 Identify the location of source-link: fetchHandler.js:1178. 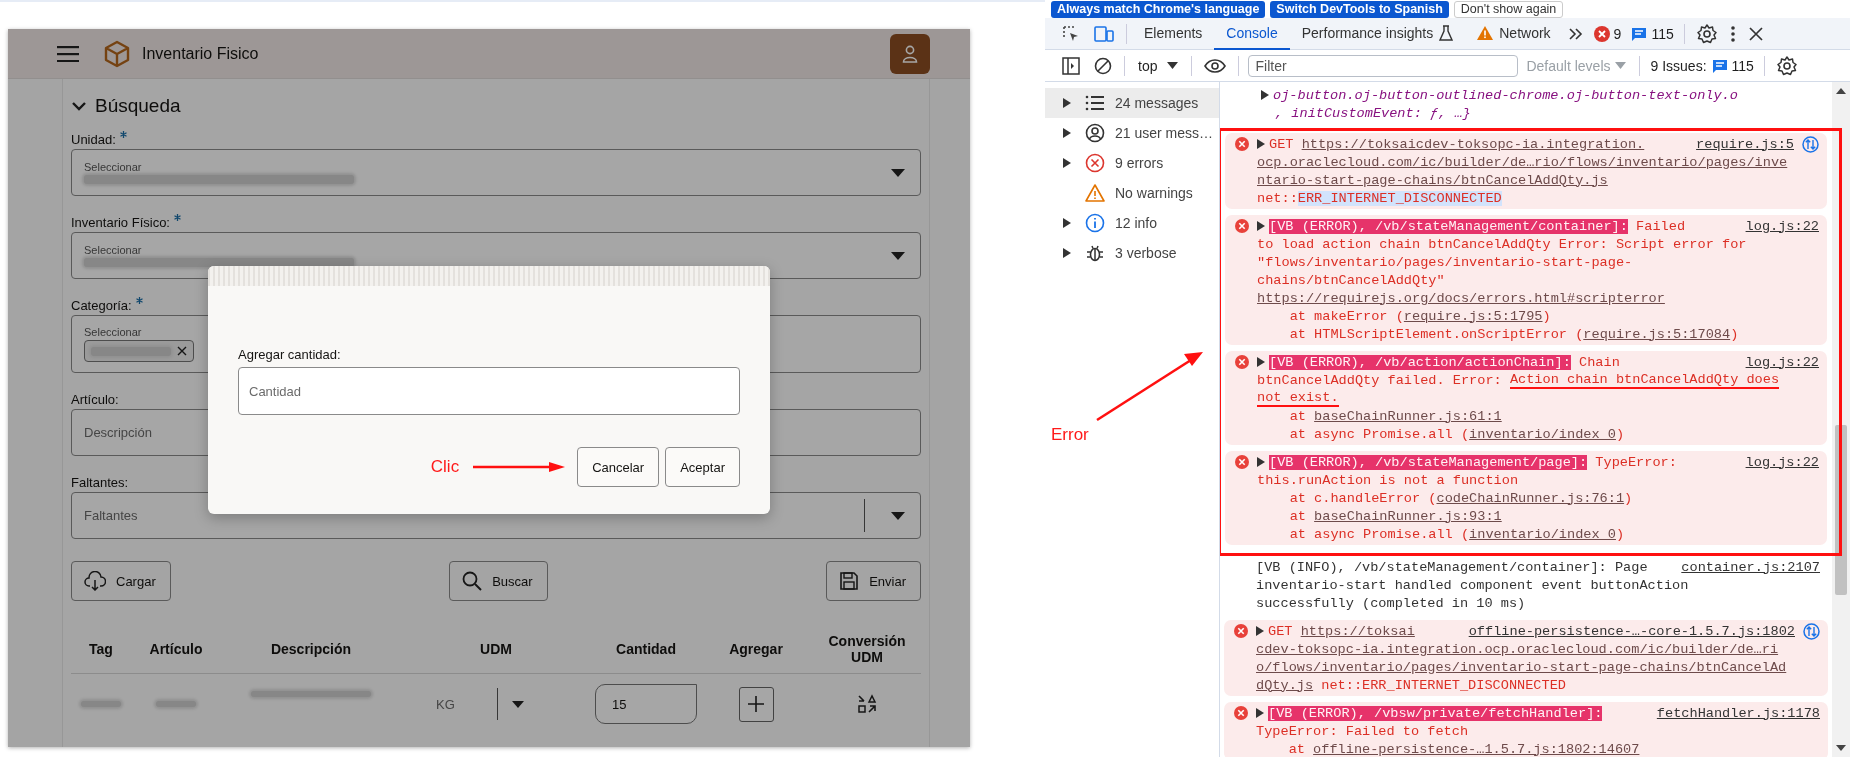
(1738, 713).